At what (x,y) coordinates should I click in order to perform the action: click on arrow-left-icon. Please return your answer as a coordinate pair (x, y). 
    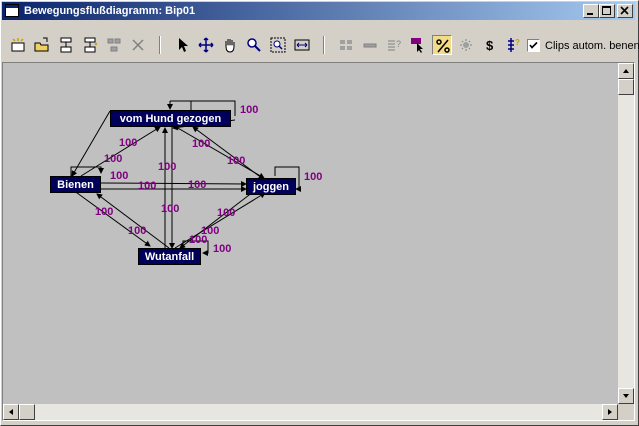
    Looking at the image, I should click on (11, 412).